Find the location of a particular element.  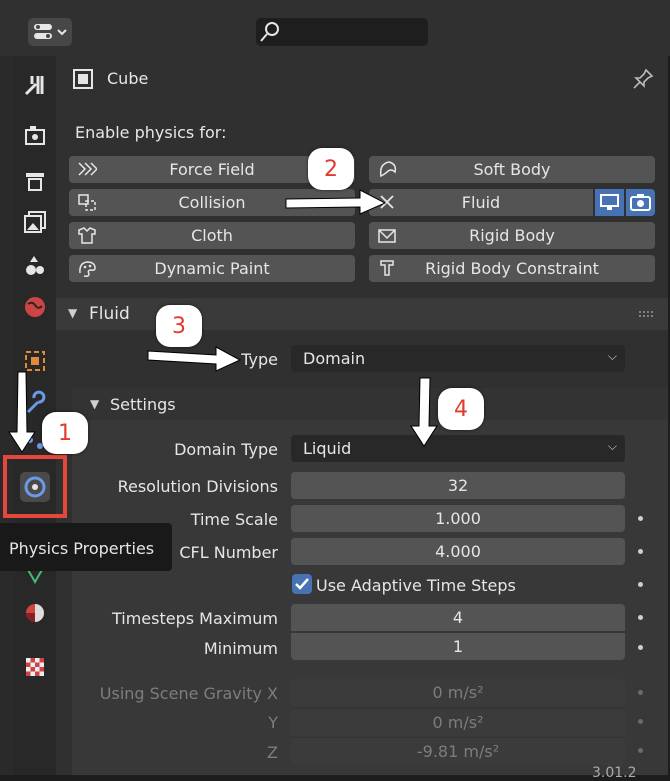

callout-1: 1 is located at coordinates (65, 433).